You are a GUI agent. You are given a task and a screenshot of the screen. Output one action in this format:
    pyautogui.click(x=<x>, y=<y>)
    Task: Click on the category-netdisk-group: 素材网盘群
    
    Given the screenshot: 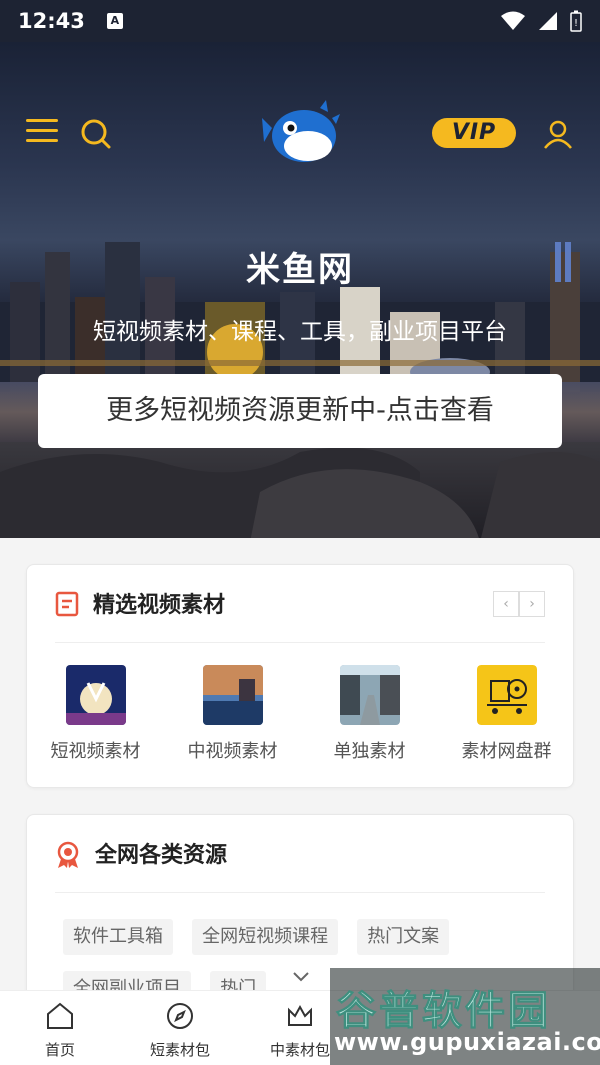 What is the action you would take?
    pyautogui.click(x=506, y=714)
    